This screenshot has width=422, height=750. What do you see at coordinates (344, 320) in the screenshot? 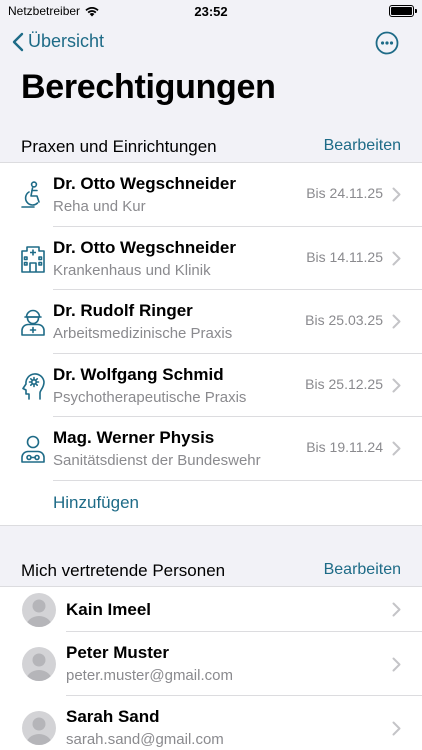
I see `valid-until: Bis 25.03.25` at bounding box center [344, 320].